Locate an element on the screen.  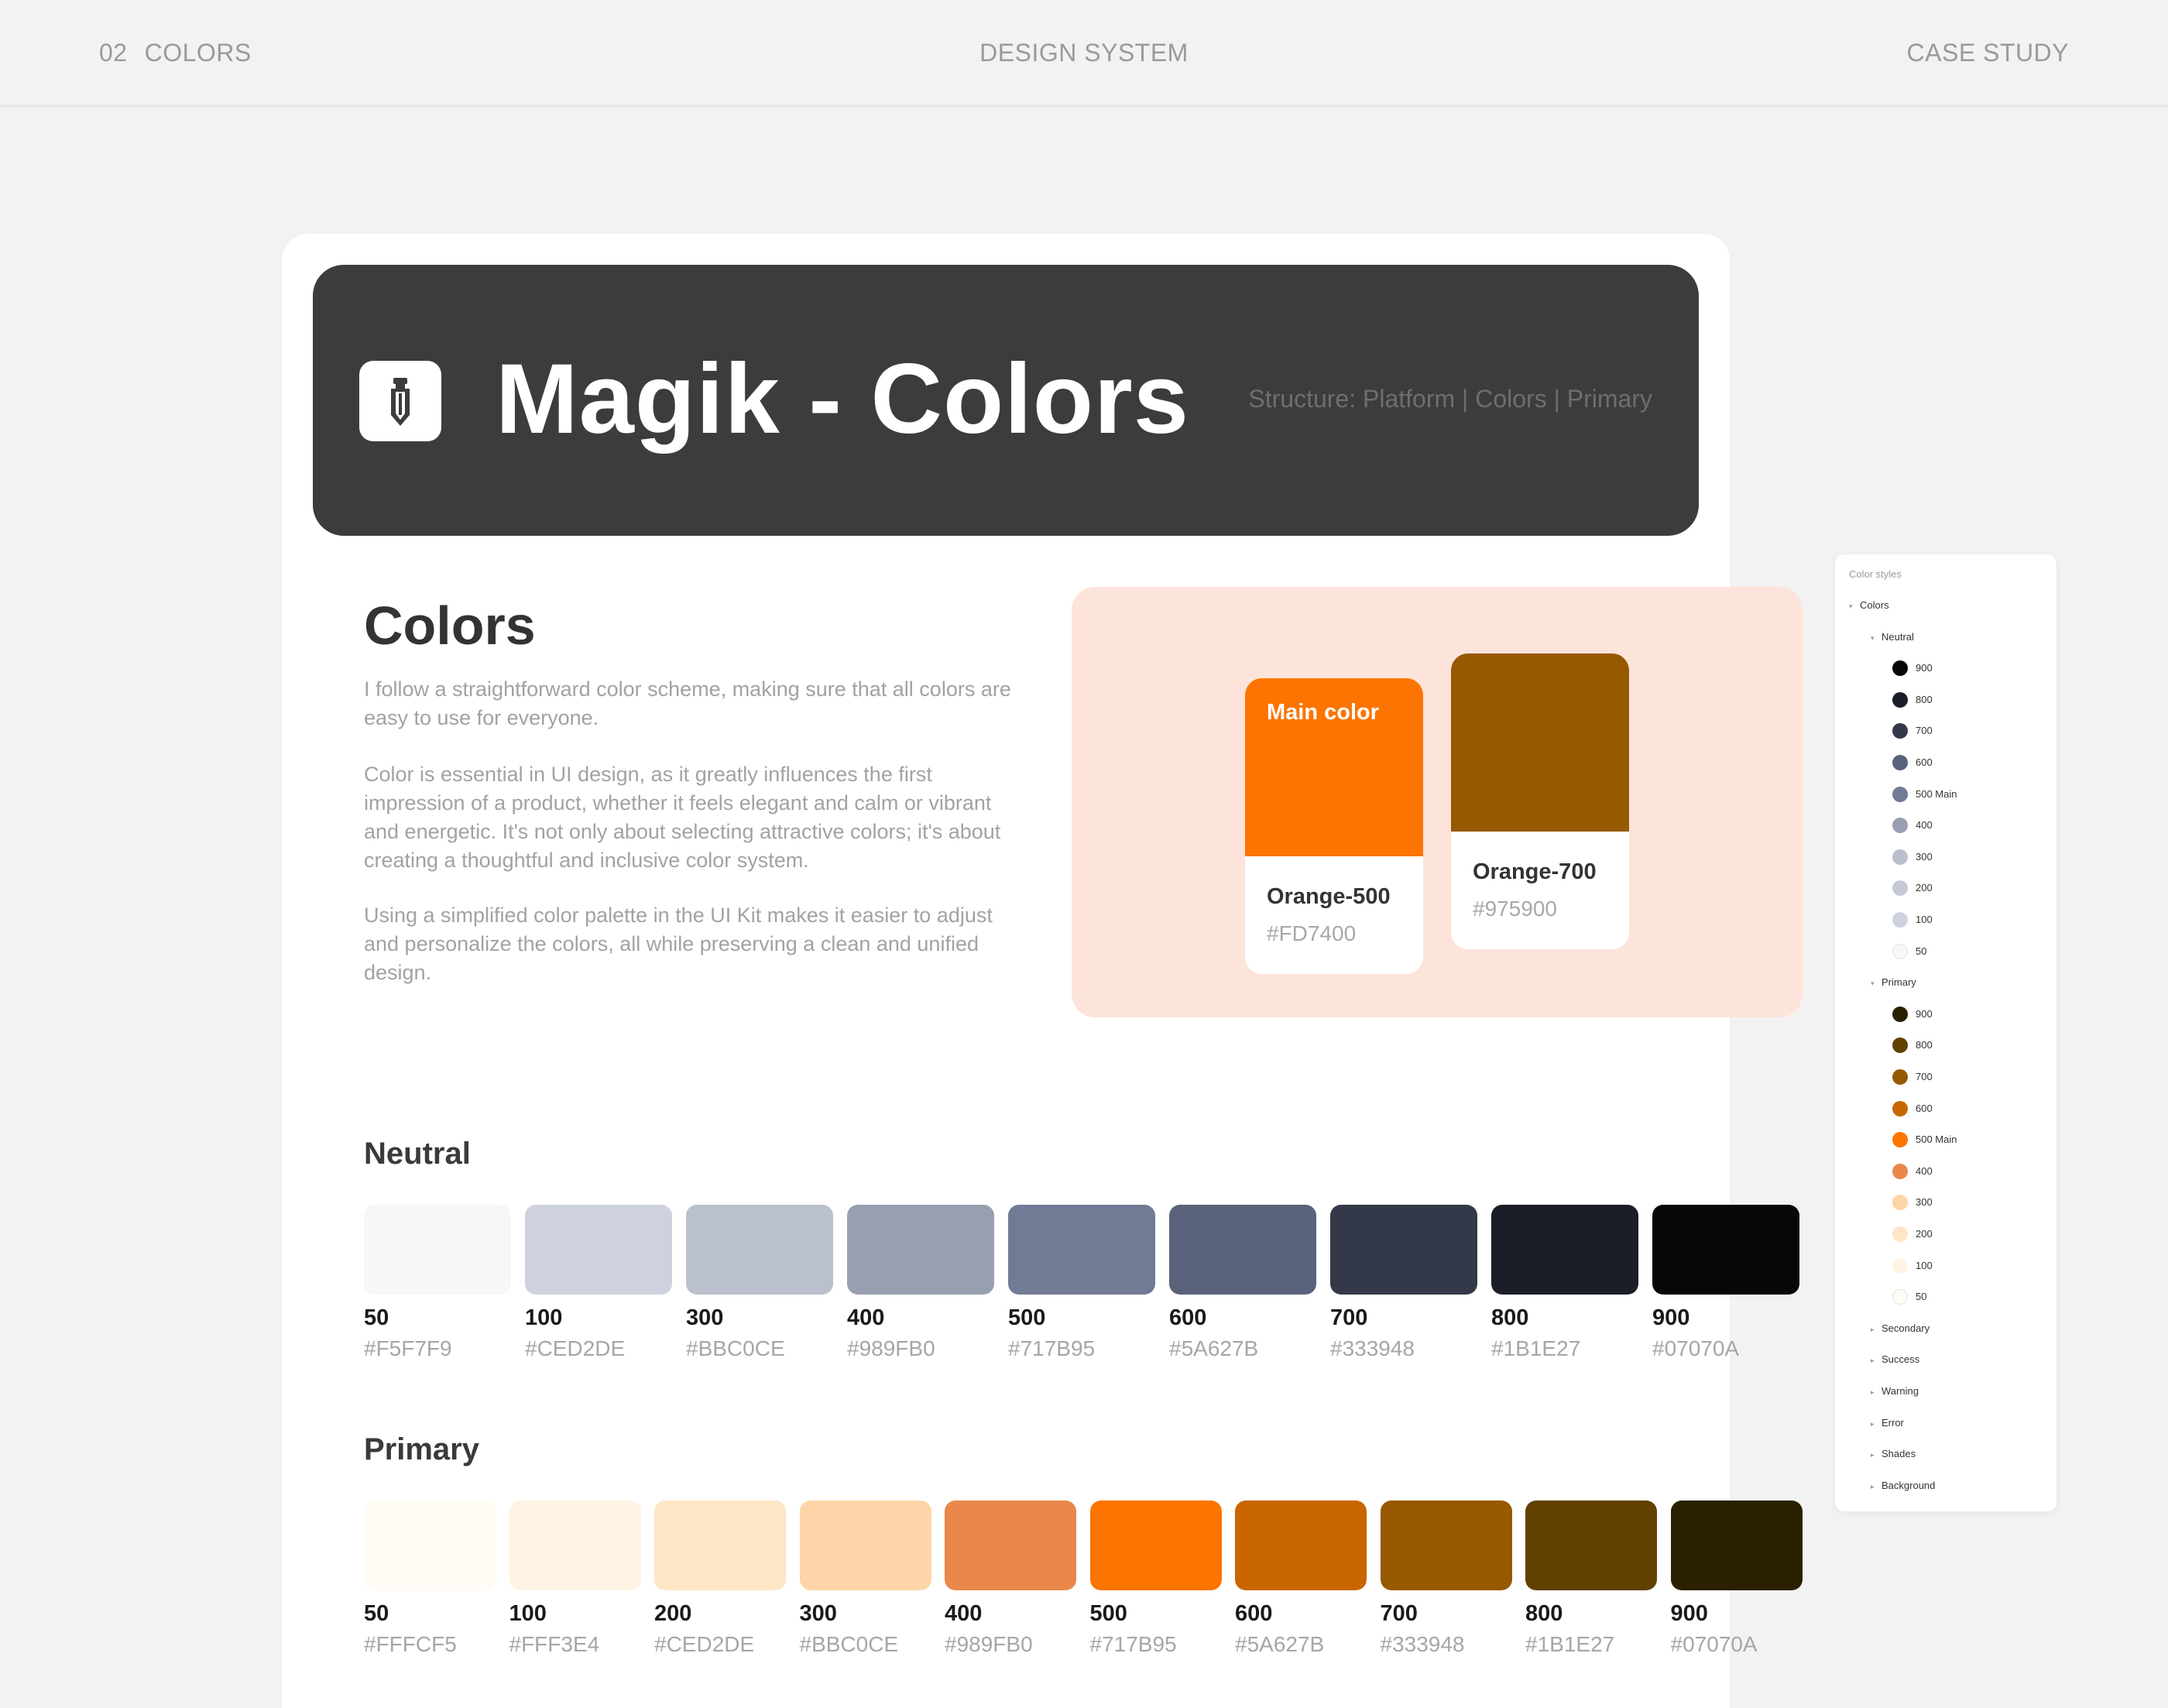
tree-group-primary: ▾ Primary is located at coordinates (1894, 982).